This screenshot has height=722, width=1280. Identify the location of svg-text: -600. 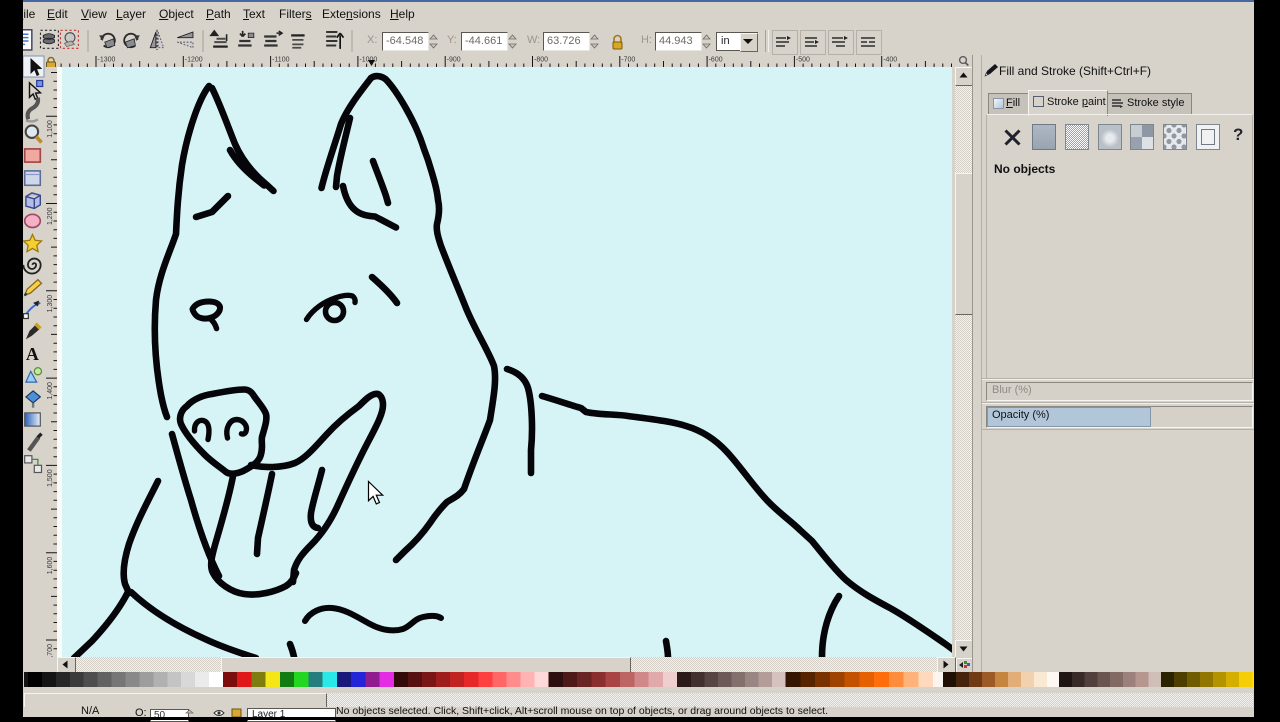
(716, 60).